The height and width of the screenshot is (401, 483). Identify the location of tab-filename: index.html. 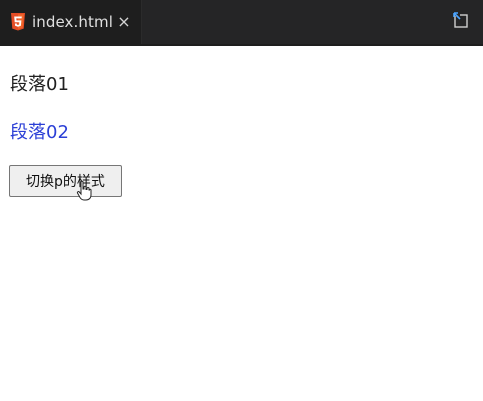
(72, 22).